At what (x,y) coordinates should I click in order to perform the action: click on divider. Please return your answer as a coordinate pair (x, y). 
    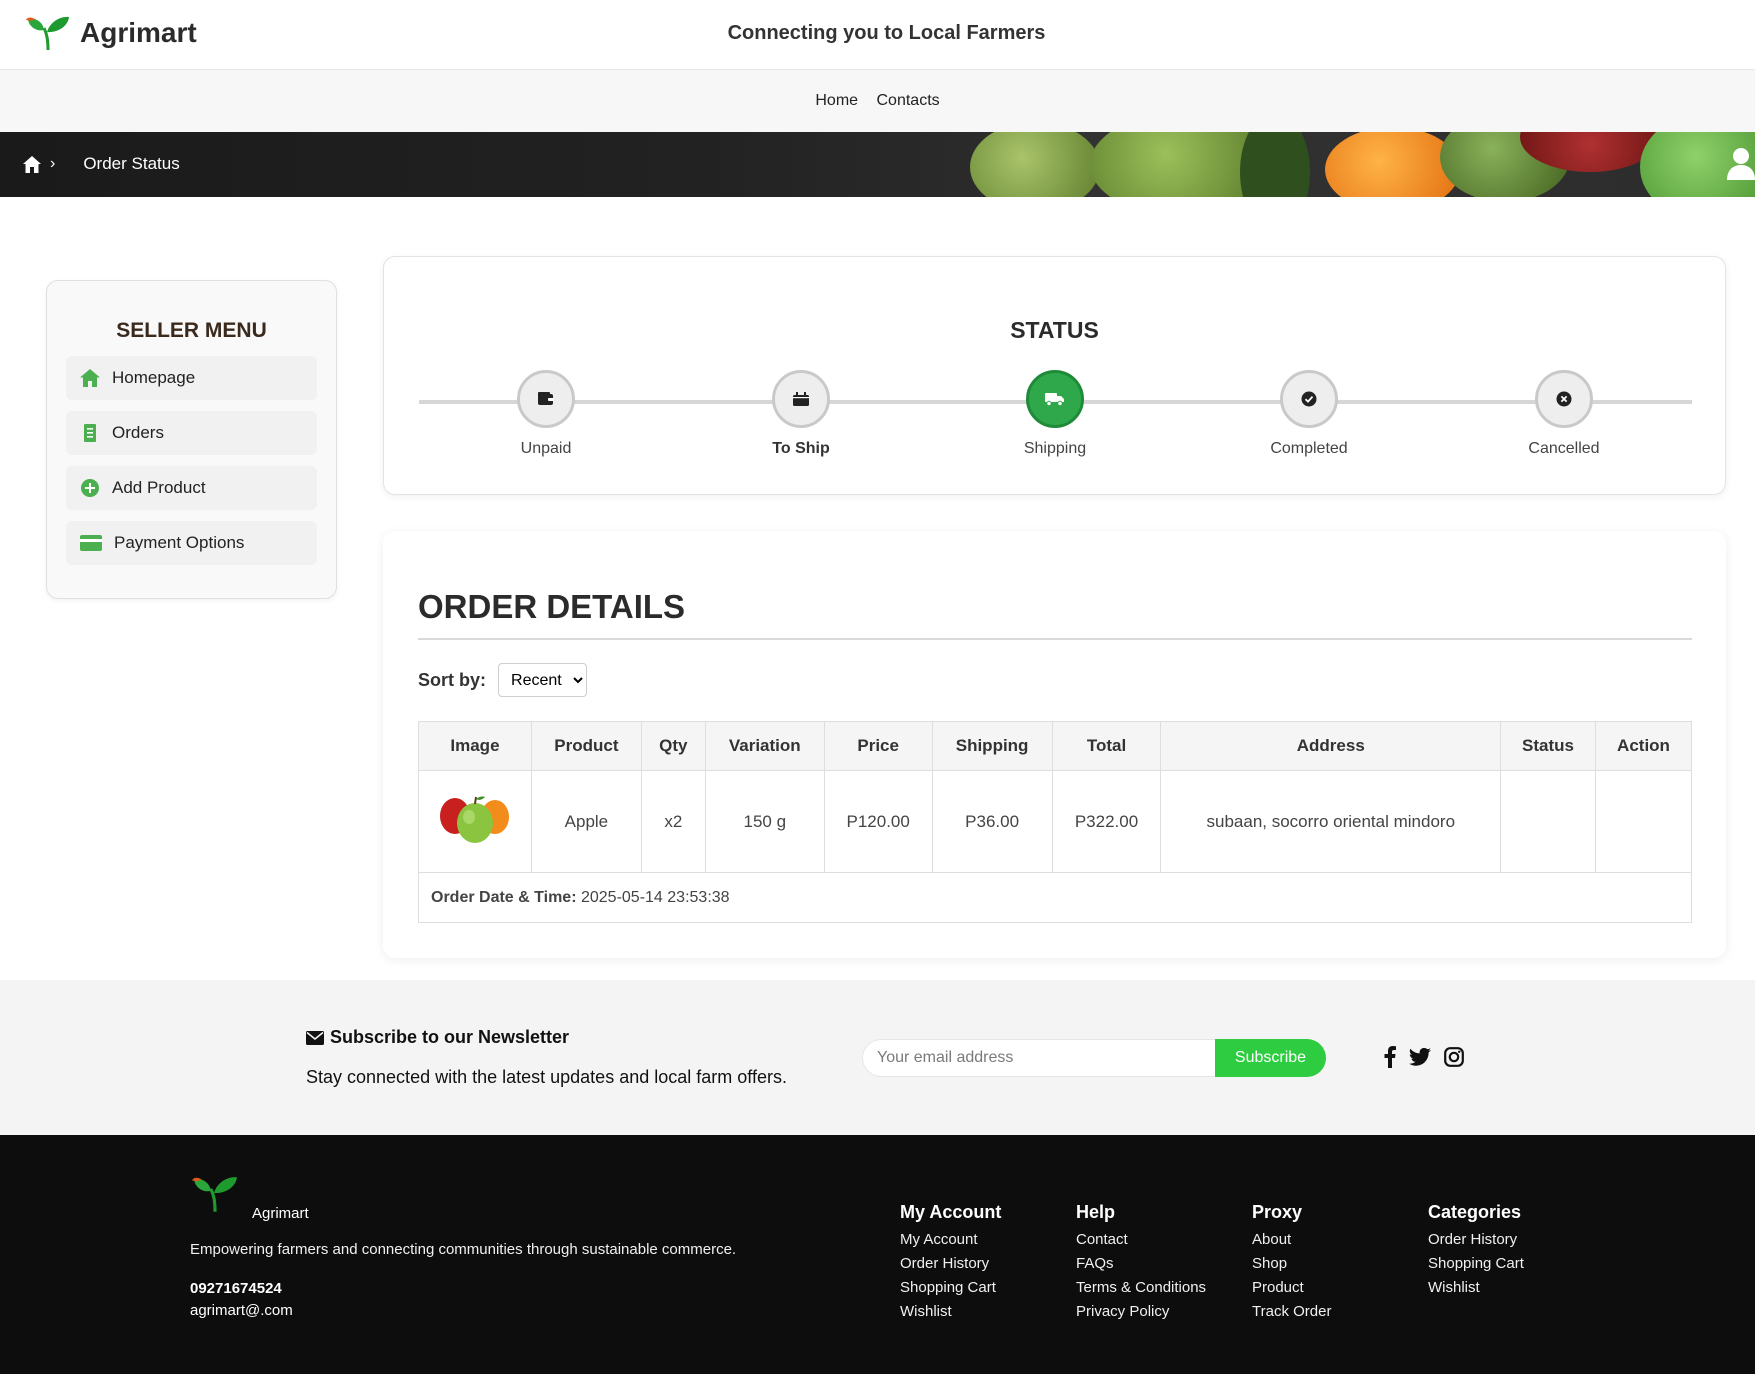
    Looking at the image, I should click on (1055, 639).